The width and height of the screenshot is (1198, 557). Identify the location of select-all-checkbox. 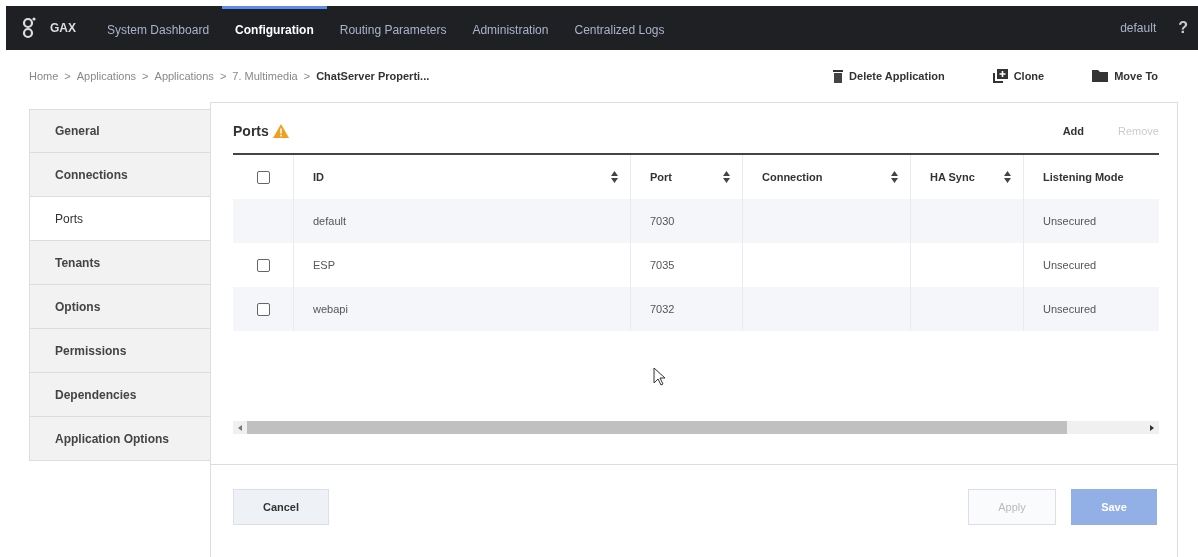
(263, 177).